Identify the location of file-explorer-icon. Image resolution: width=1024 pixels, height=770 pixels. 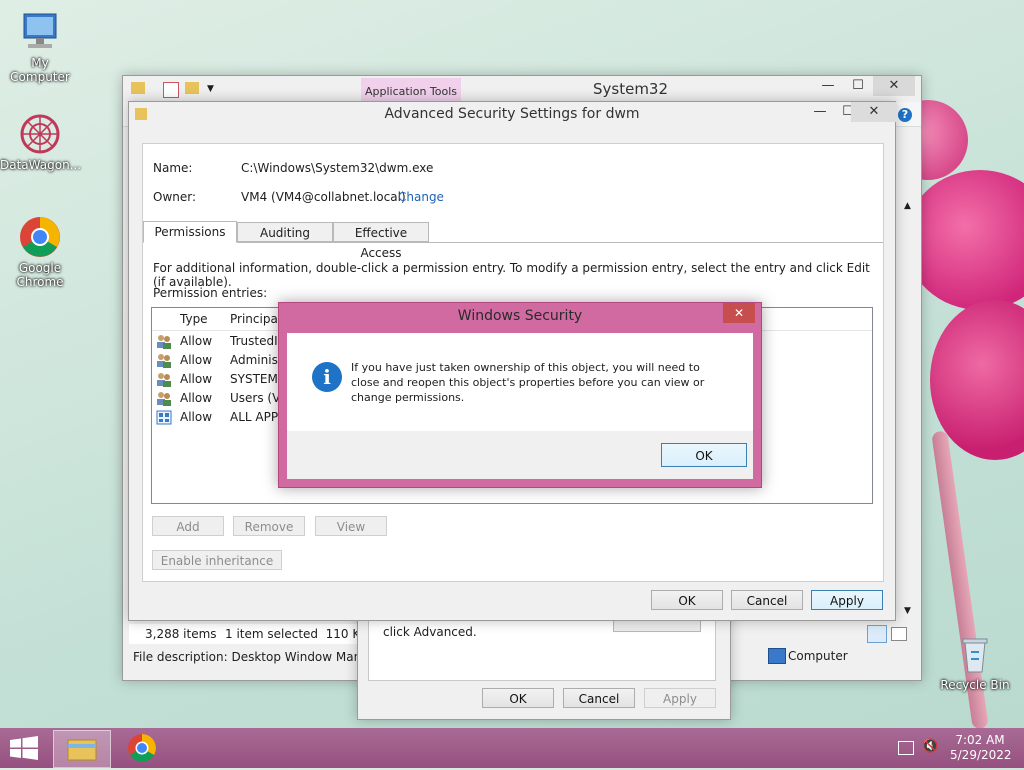
(82, 750).